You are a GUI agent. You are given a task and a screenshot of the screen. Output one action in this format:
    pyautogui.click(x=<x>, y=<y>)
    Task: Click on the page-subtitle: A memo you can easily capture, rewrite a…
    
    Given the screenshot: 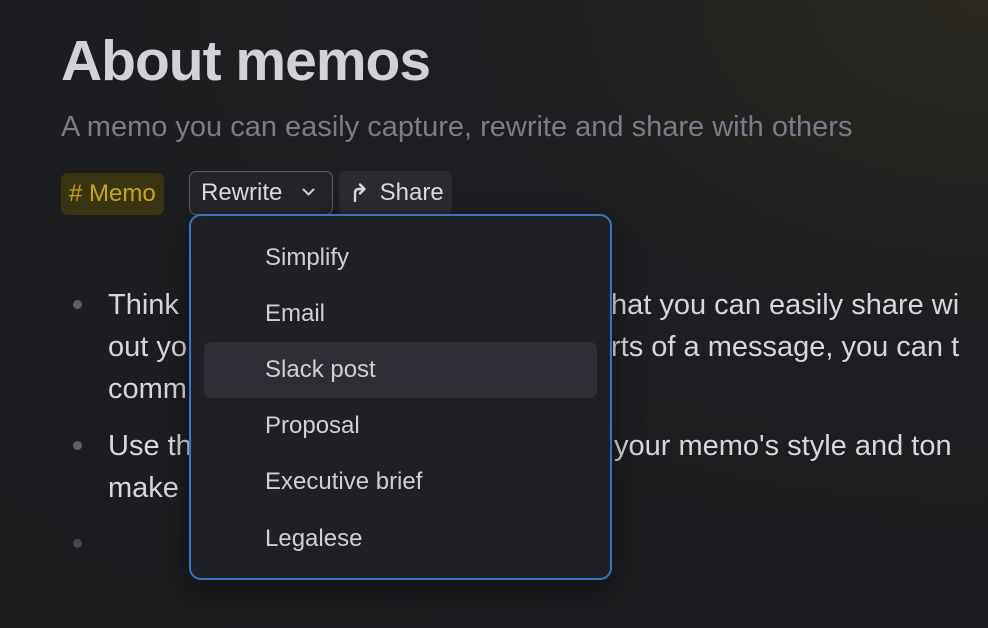 What is the action you would take?
    pyautogui.click(x=457, y=127)
    